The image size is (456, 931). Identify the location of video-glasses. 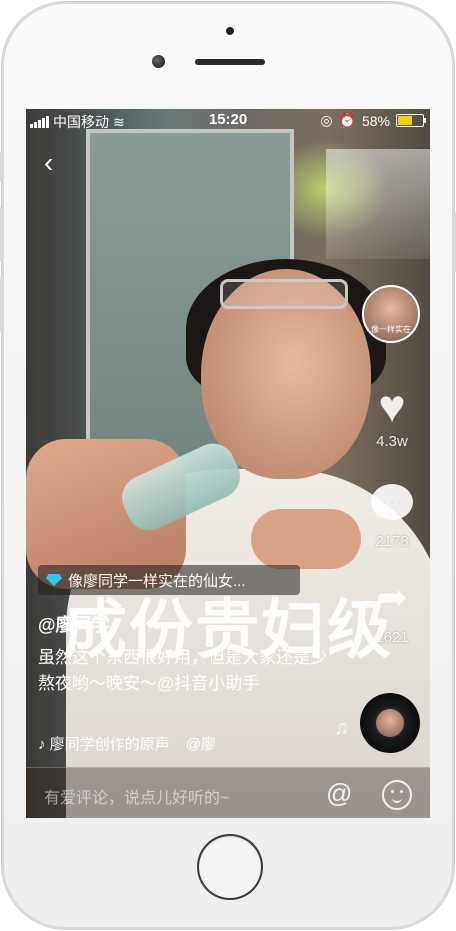
(284, 294).